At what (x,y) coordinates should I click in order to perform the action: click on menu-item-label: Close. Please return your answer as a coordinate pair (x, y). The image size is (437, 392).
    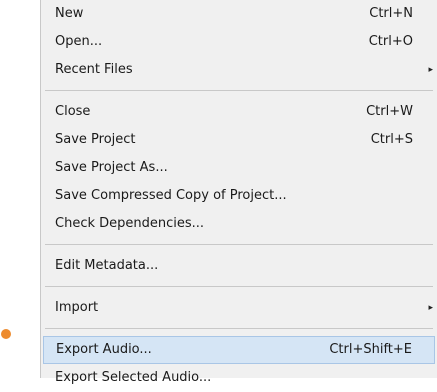
    Looking at the image, I should click on (73, 111).